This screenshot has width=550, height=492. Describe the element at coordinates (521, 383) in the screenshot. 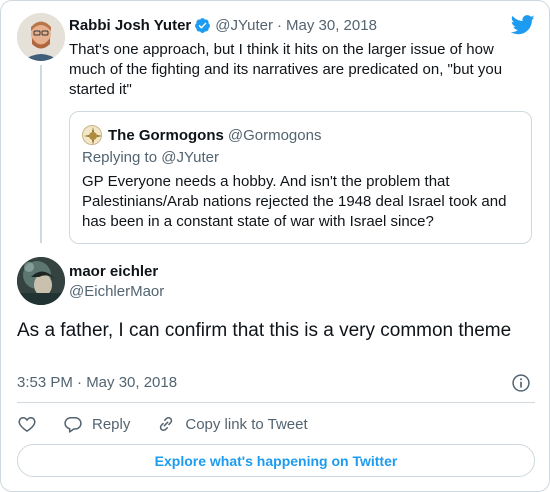

I see `info-icon` at that location.